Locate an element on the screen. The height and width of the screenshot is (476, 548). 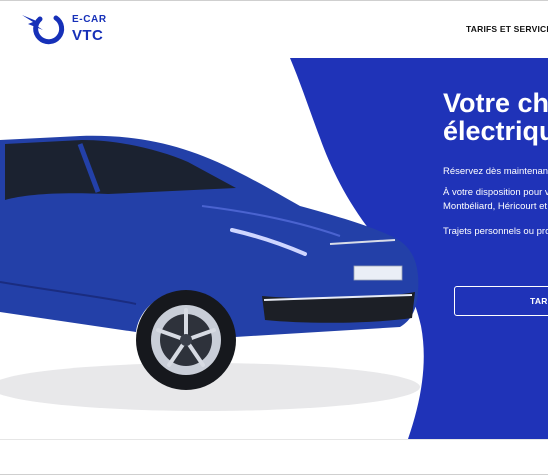
hero-title-line2: électrique is located at coordinates (495, 131).